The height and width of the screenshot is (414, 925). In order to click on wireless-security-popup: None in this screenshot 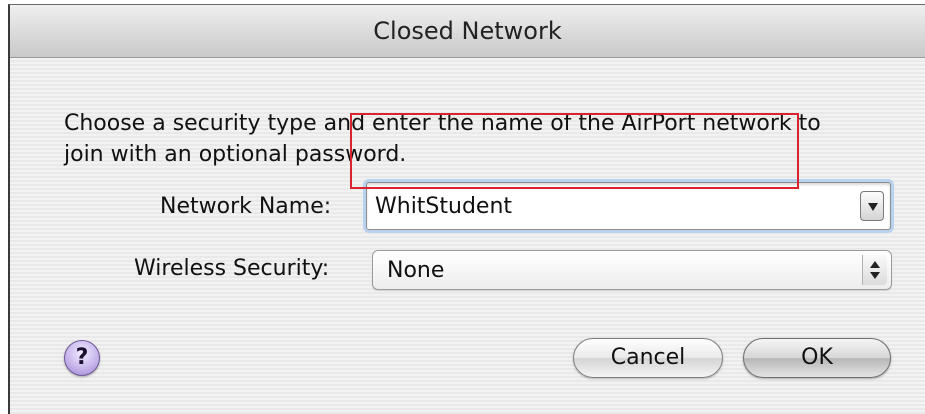, I will do `click(632, 270)`.